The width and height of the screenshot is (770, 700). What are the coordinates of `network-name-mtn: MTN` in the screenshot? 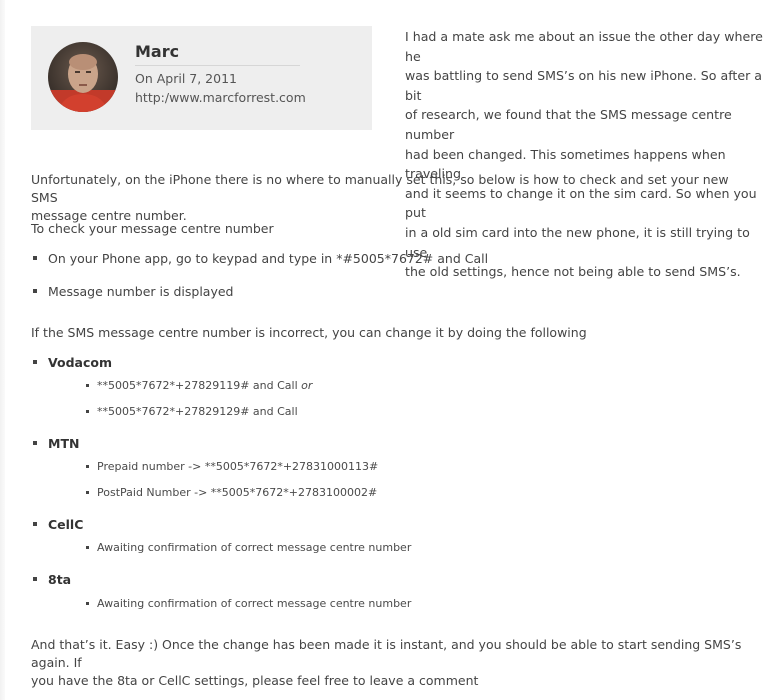 It's located at (64, 443).